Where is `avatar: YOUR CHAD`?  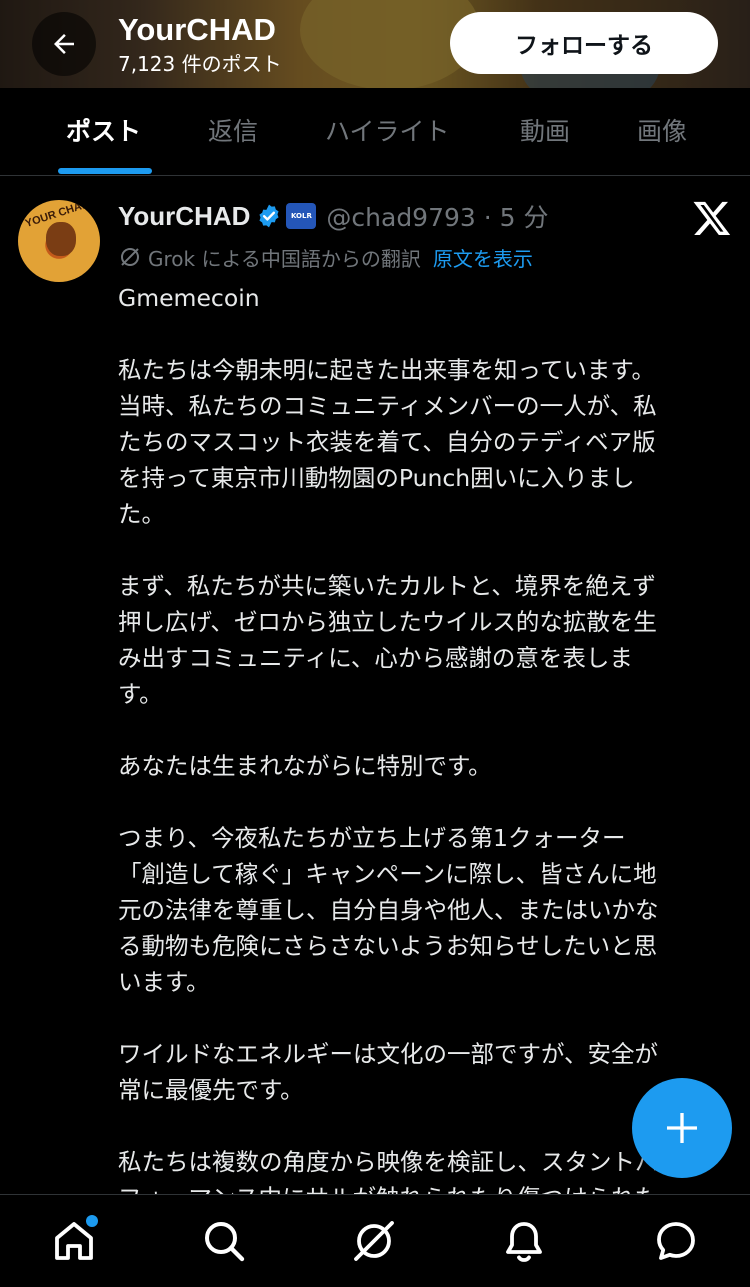
avatar: YOUR CHAD is located at coordinates (59, 241).